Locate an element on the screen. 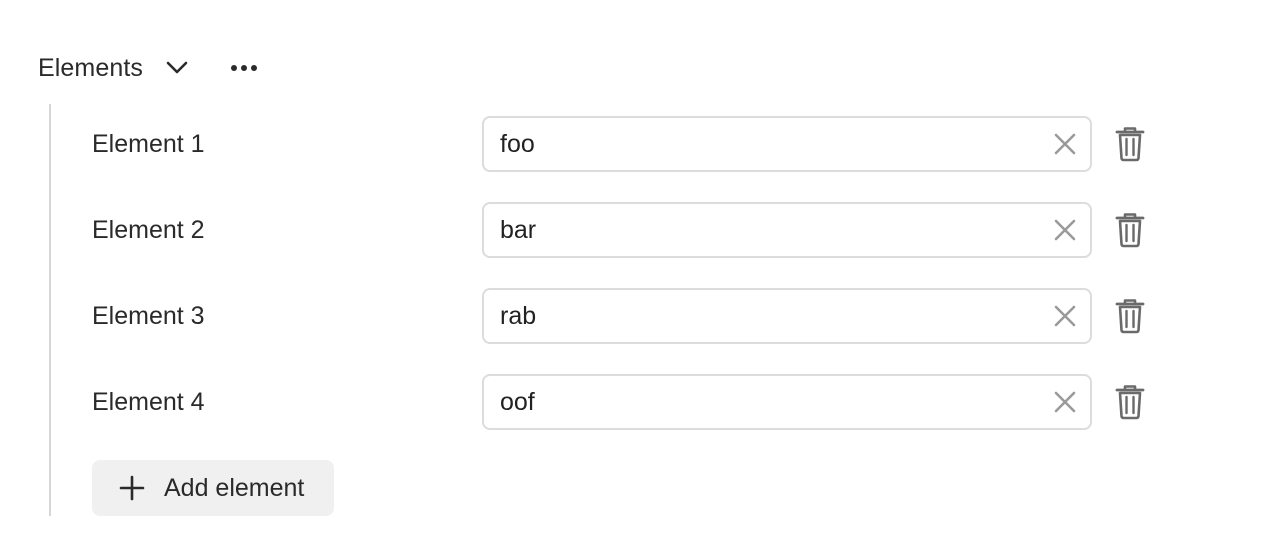  plus-icon is located at coordinates (132, 488).